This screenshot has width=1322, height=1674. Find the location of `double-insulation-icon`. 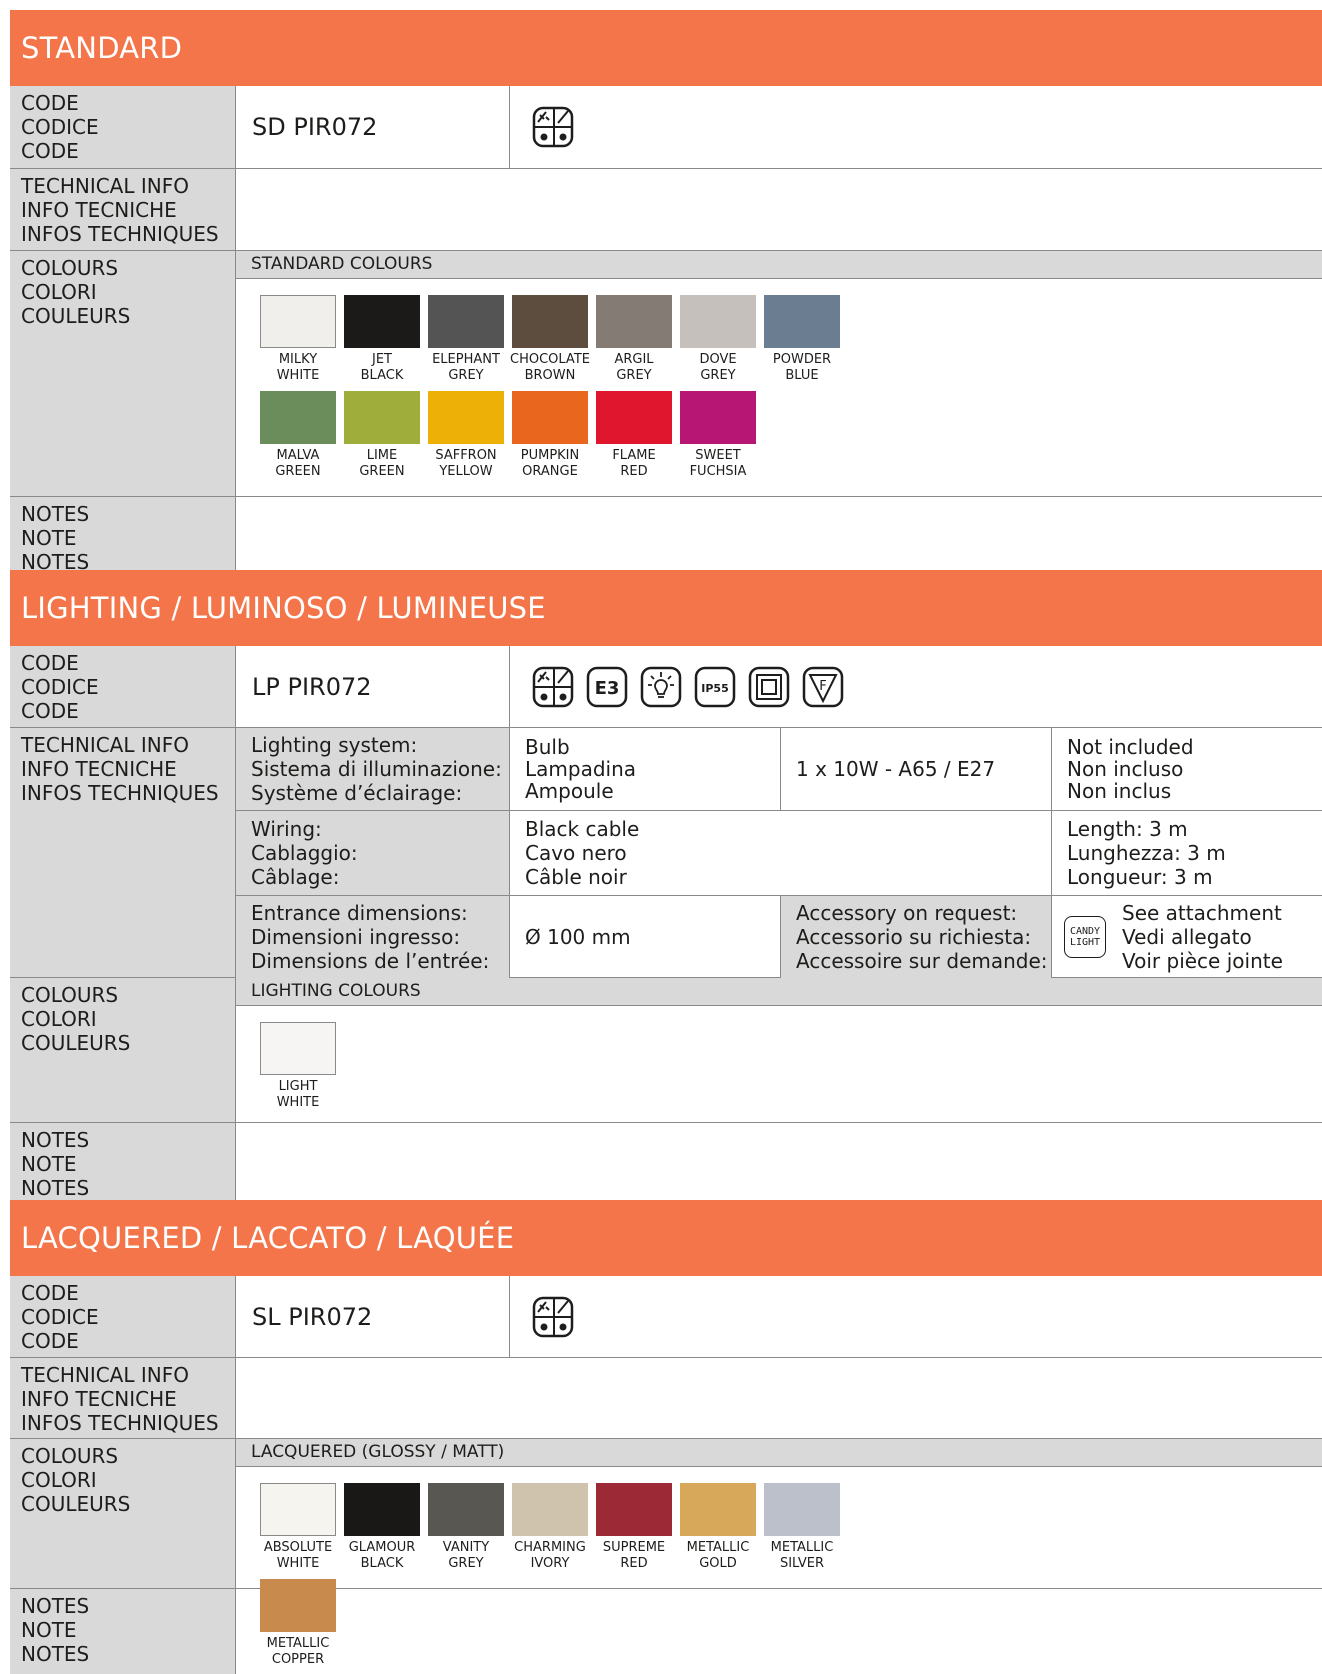

double-insulation-icon is located at coordinates (769, 687).